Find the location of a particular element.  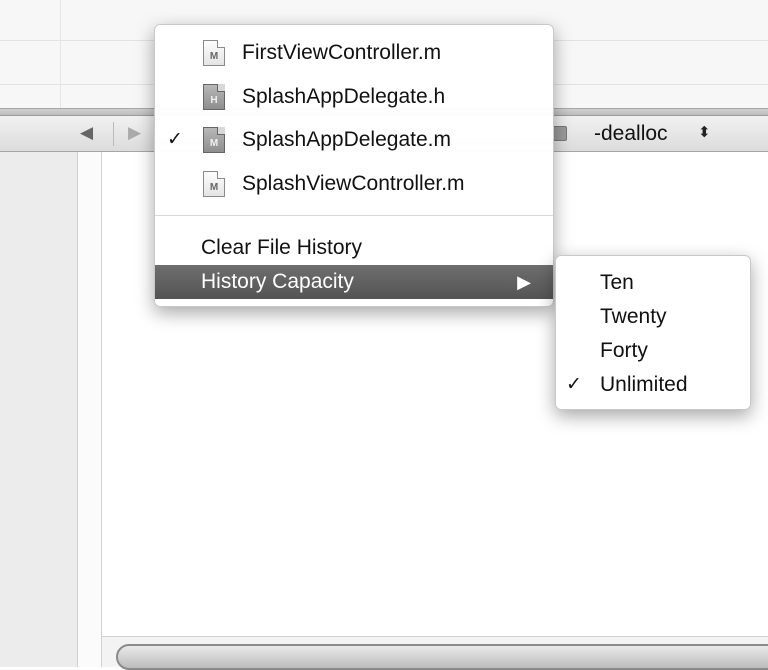

scrollbar-thumb is located at coordinates (442, 657).